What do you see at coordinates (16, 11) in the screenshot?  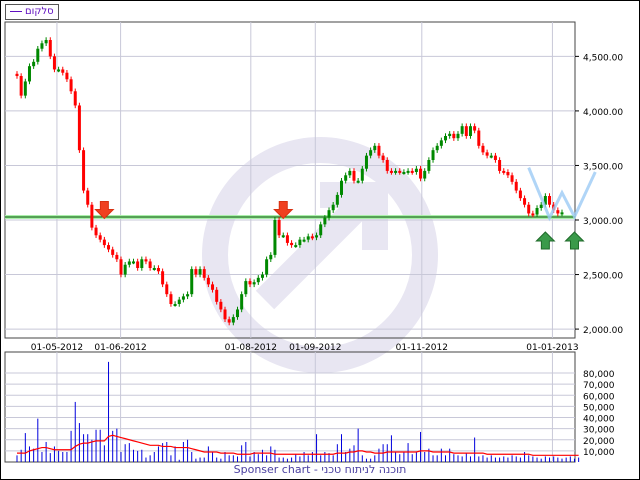 I see `legend-swatch` at bounding box center [16, 11].